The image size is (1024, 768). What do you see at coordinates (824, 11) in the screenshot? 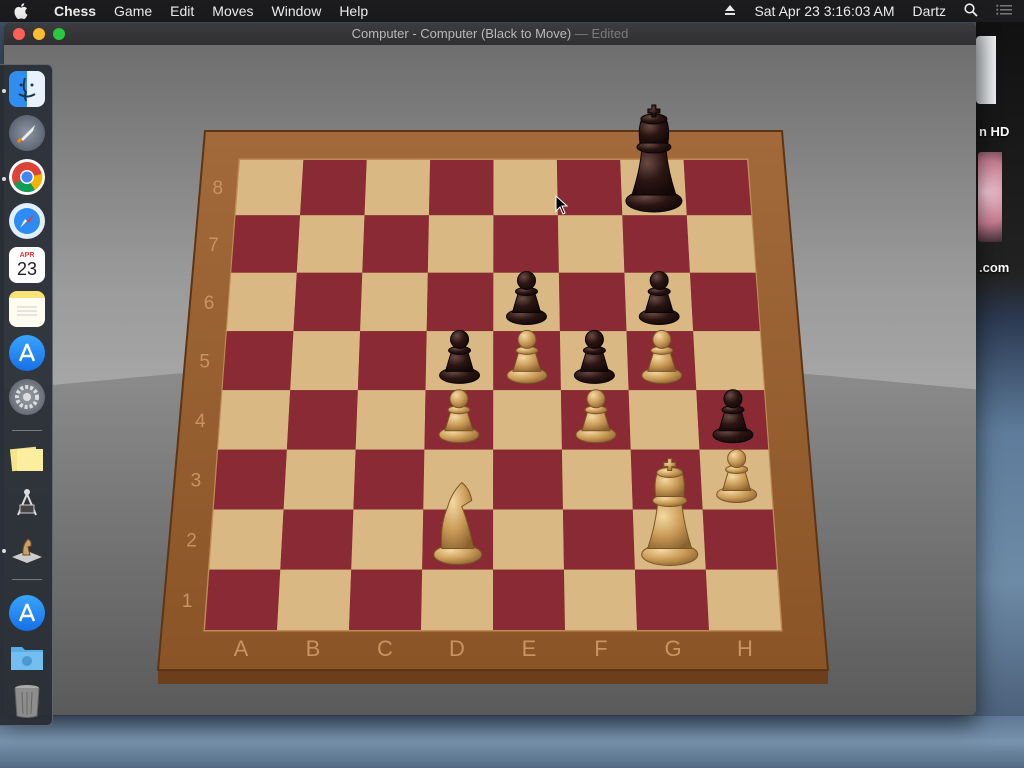
I see `clock-datetime: Sat Apr 23 3:16:03 AM` at bounding box center [824, 11].